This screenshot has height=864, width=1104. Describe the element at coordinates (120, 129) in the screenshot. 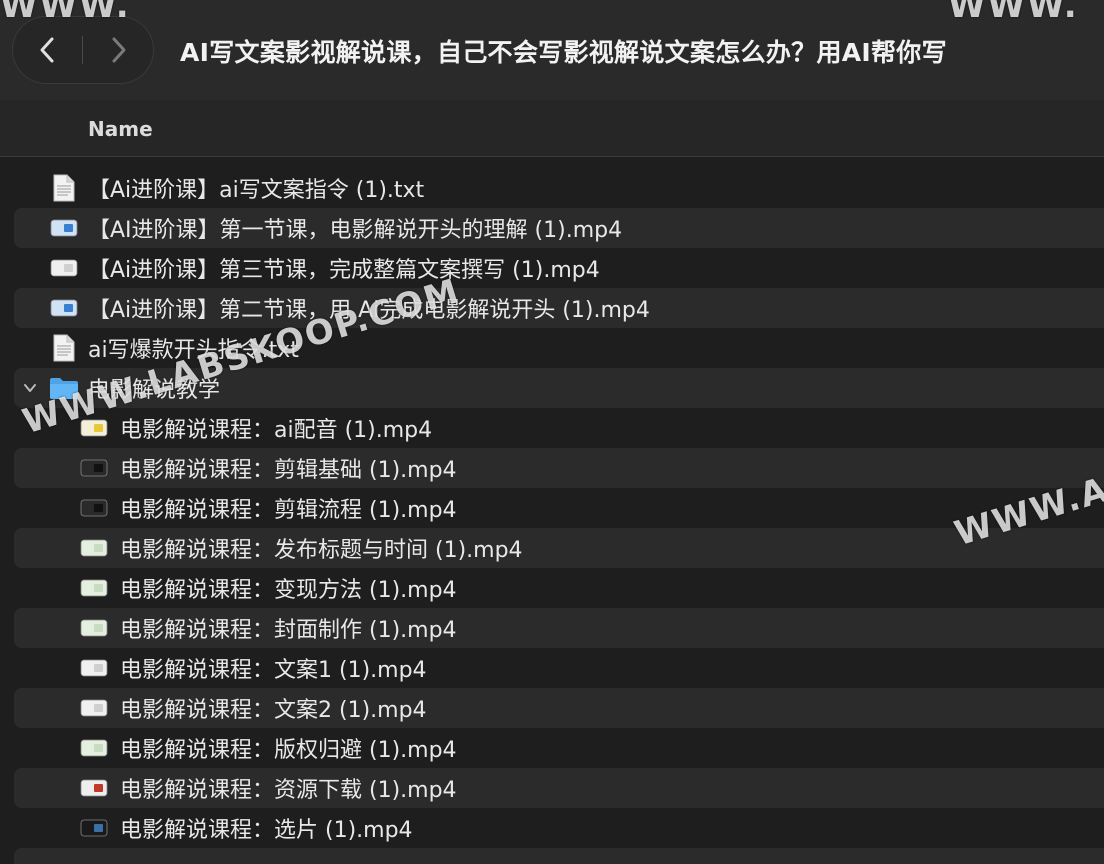

I see `name-column-header: Name` at that location.